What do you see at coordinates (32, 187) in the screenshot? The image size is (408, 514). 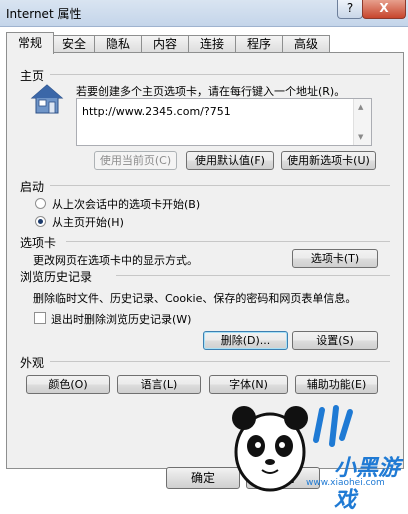 I see `startup-heading: 启动` at bounding box center [32, 187].